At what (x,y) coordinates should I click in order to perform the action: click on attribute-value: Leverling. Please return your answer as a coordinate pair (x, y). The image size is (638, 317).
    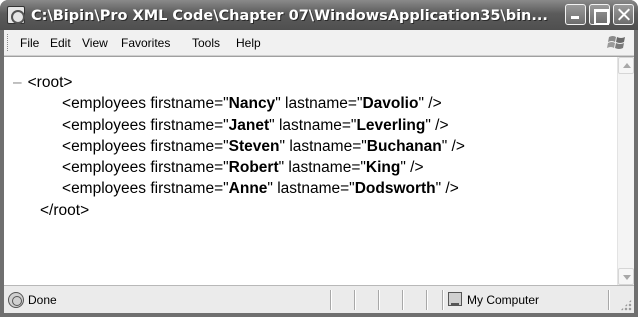
    Looking at the image, I should click on (391, 125).